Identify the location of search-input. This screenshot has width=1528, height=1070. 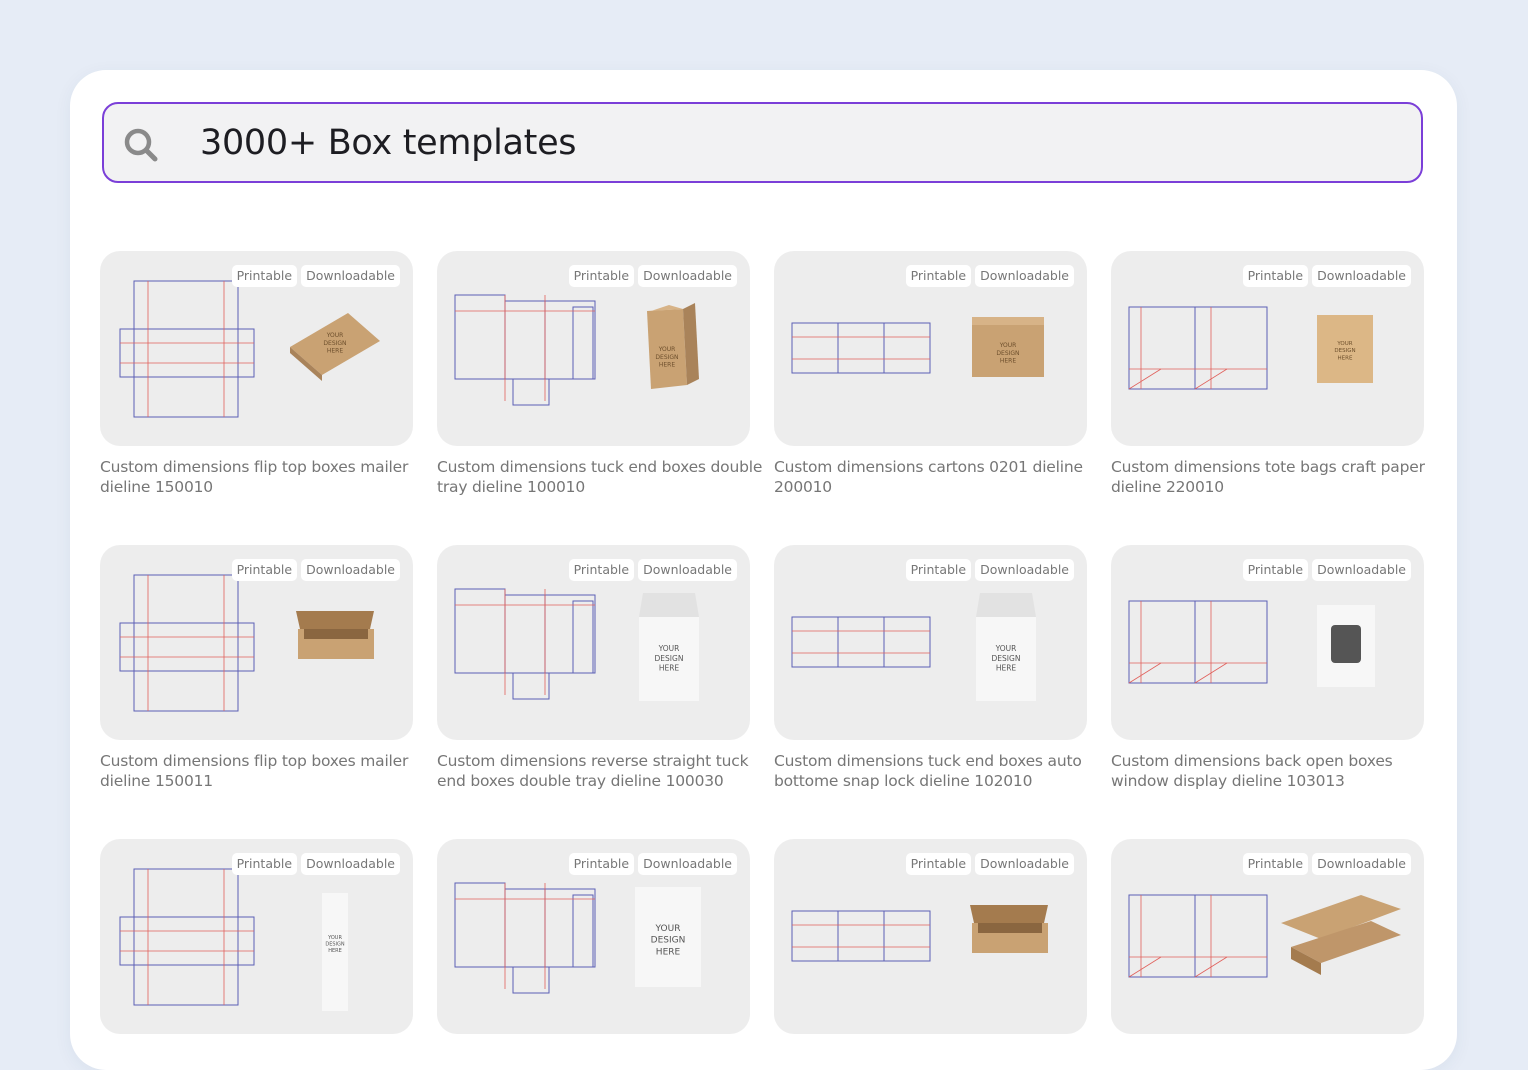
(790, 142).